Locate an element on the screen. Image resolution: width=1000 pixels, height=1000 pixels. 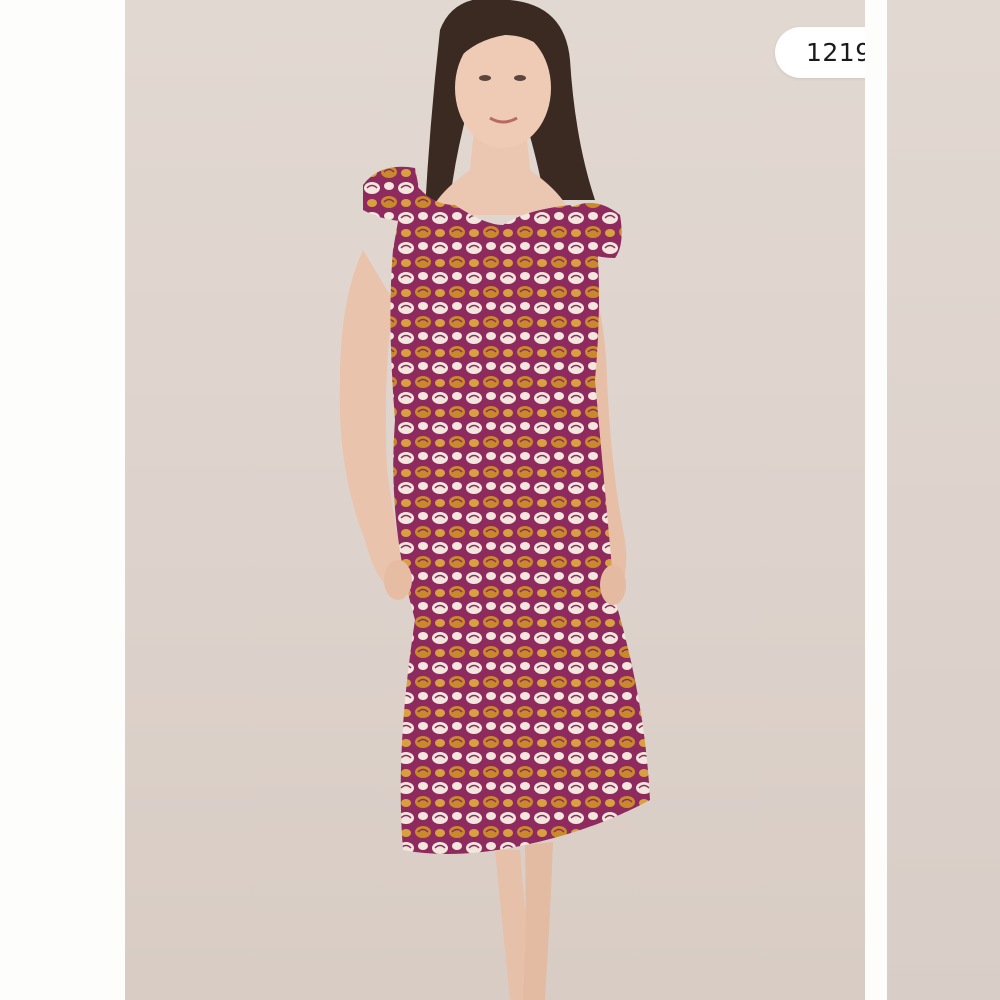
next-product-image-card is located at coordinates (943, 500).